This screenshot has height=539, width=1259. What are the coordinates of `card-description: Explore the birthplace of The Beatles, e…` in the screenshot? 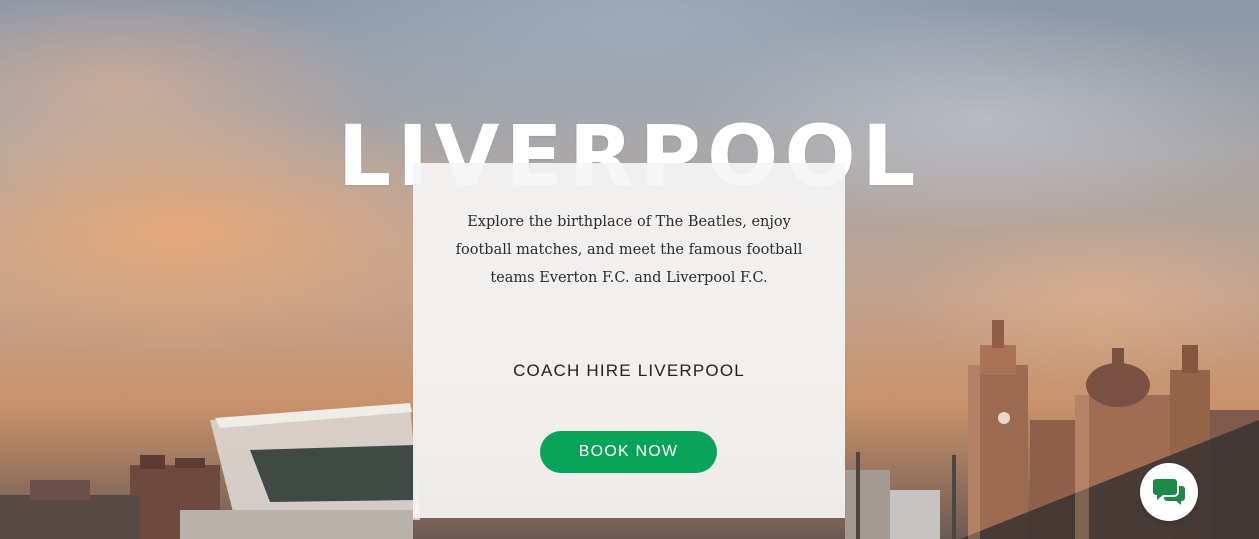 It's located at (629, 250).